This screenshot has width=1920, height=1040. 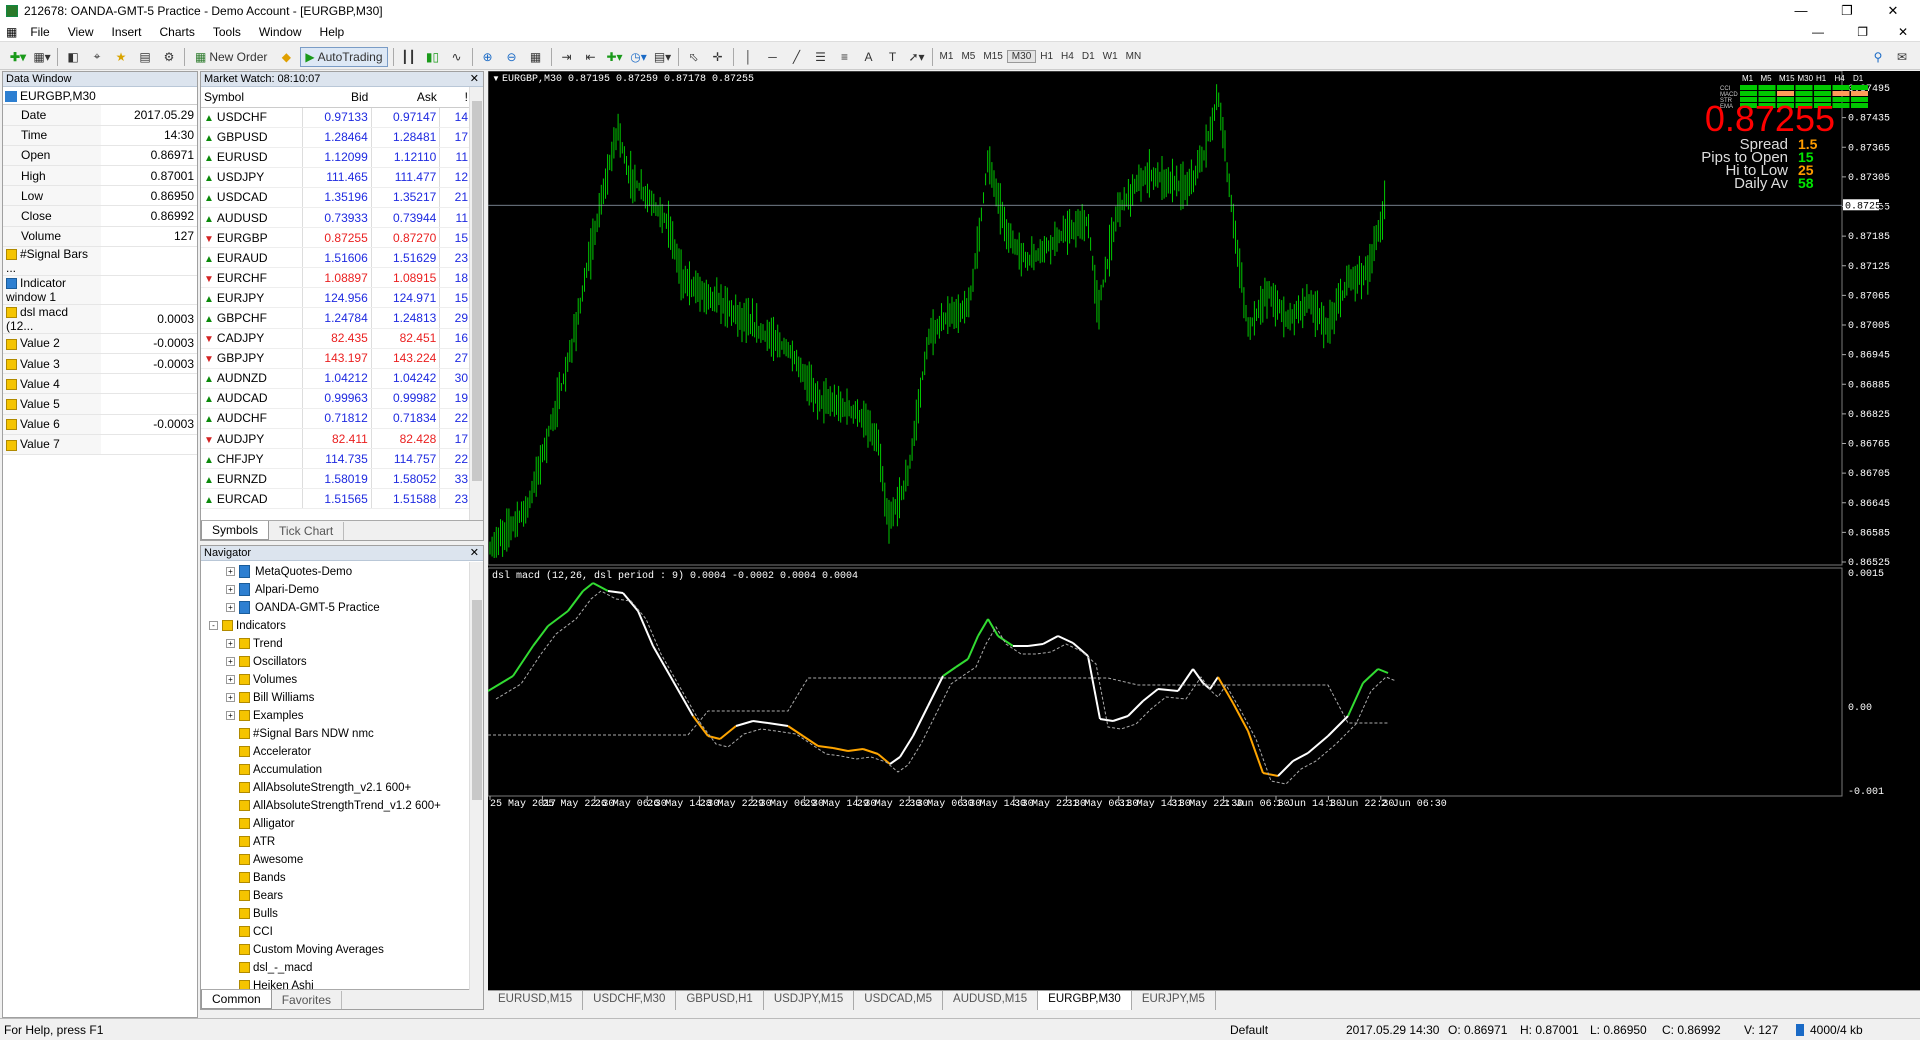 I want to click on nav-indicator: Accelerator, so click(x=342, y=752).